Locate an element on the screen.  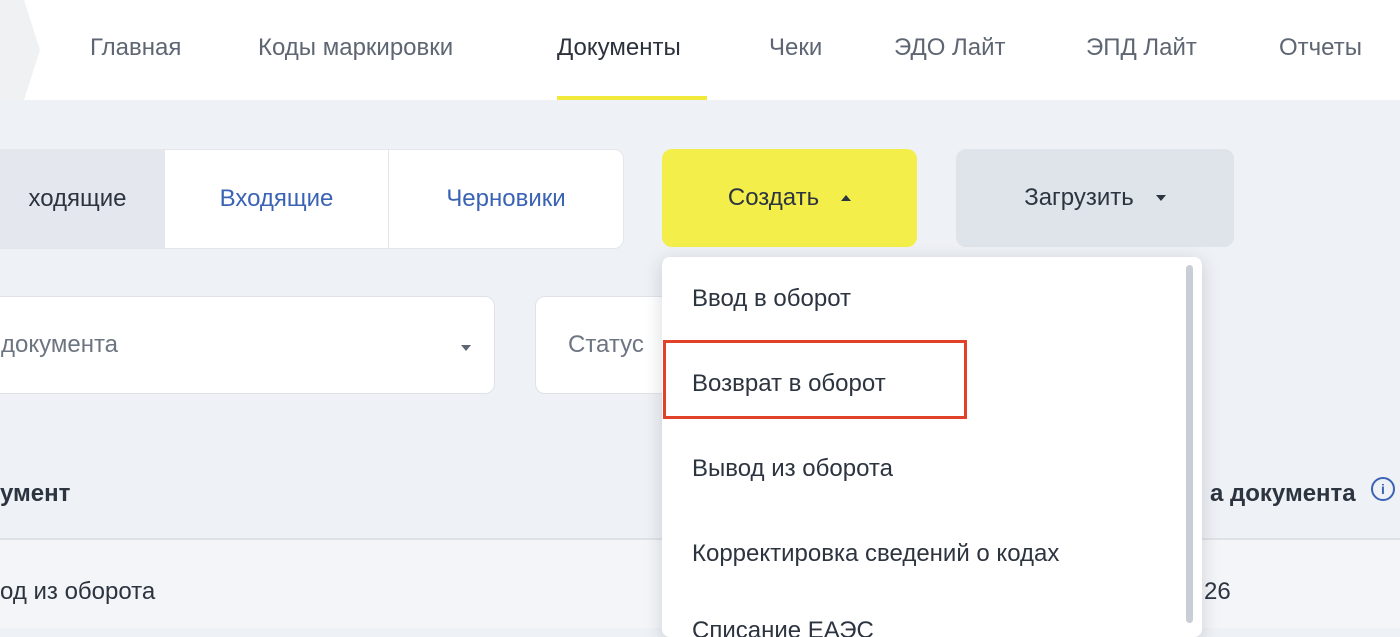
chevron-down-icon is located at coordinates (466, 348).